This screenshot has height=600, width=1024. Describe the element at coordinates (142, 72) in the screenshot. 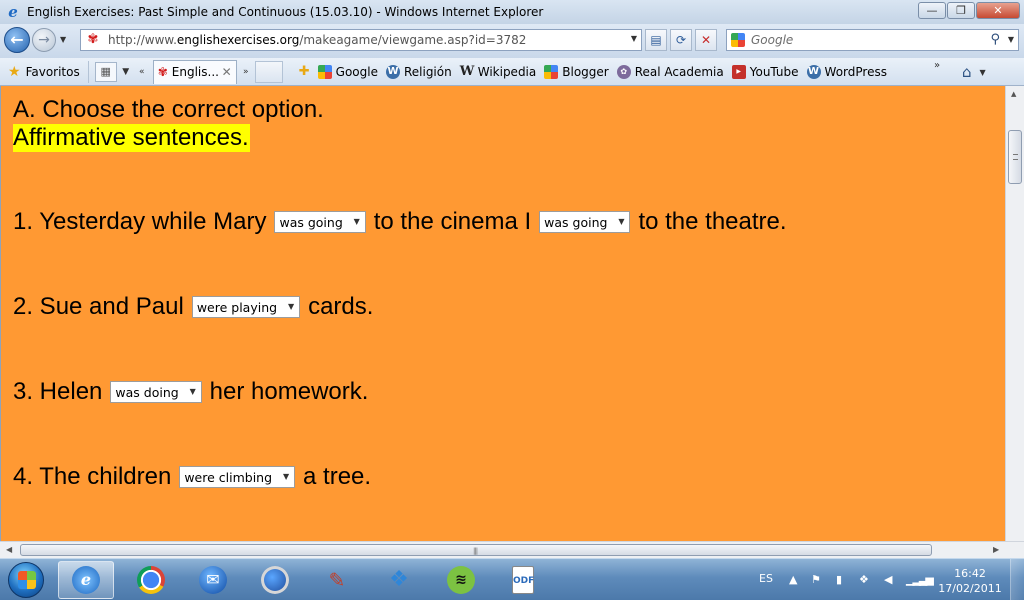

I see `scroll-tabs-left-icon: «` at that location.